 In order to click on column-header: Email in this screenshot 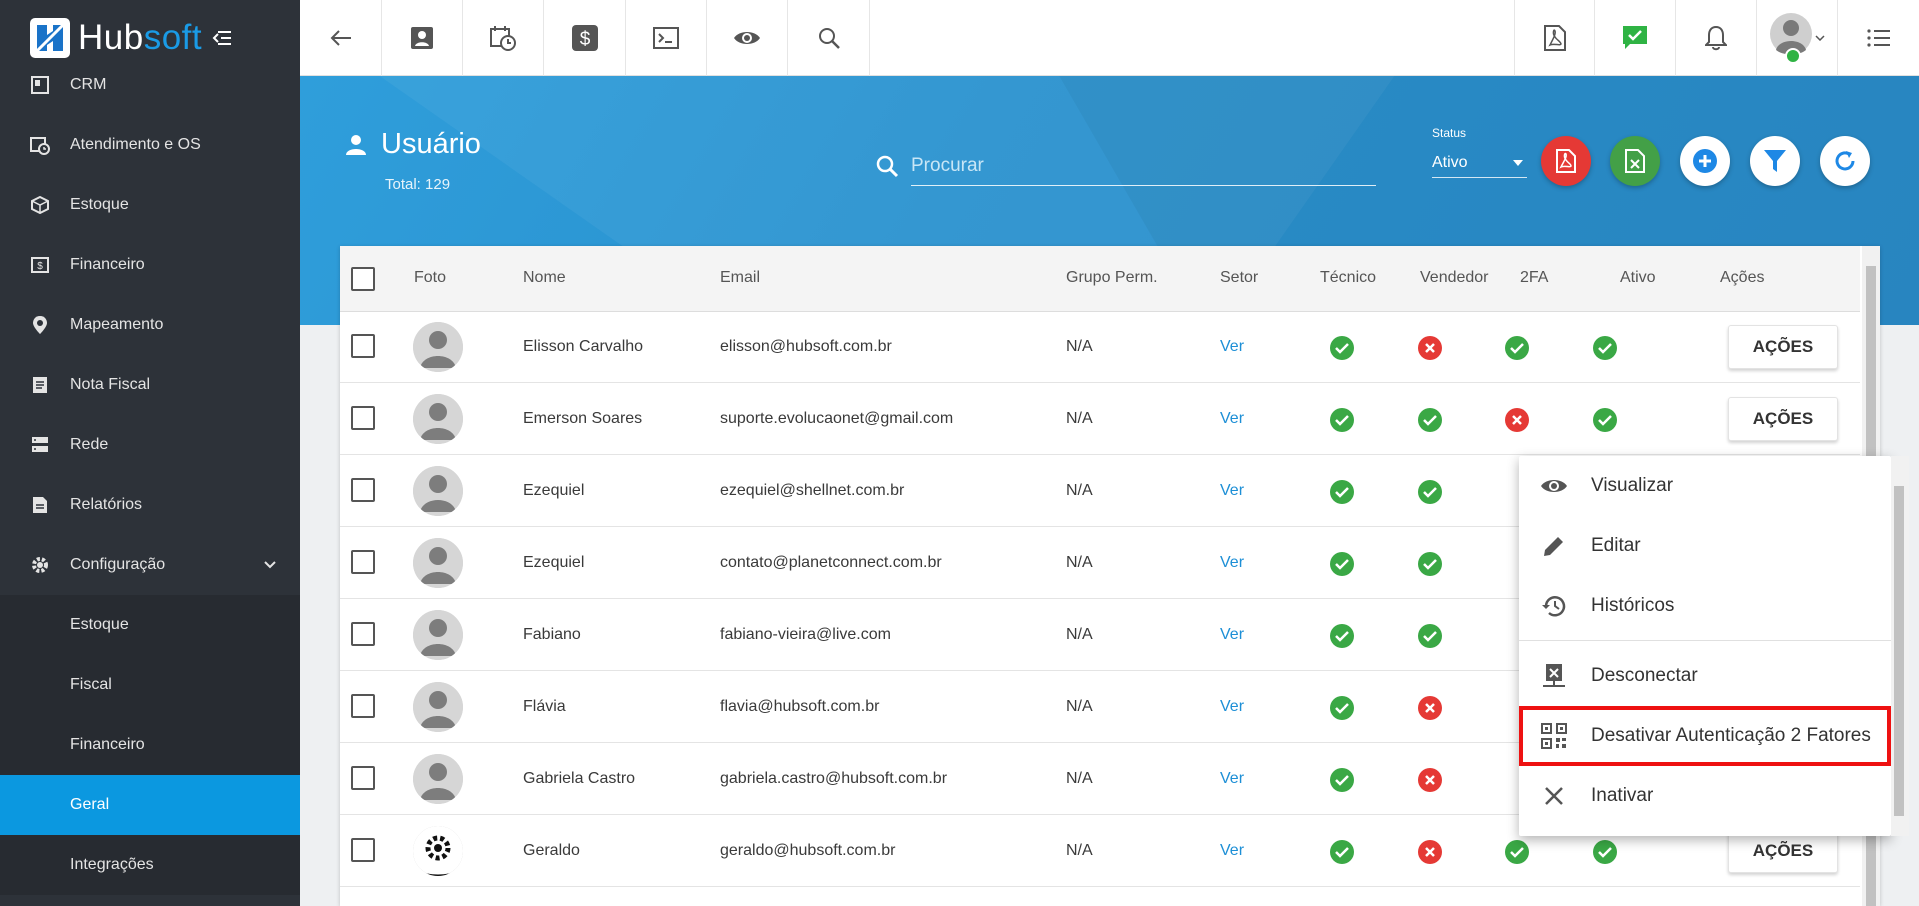, I will do `click(740, 278)`.